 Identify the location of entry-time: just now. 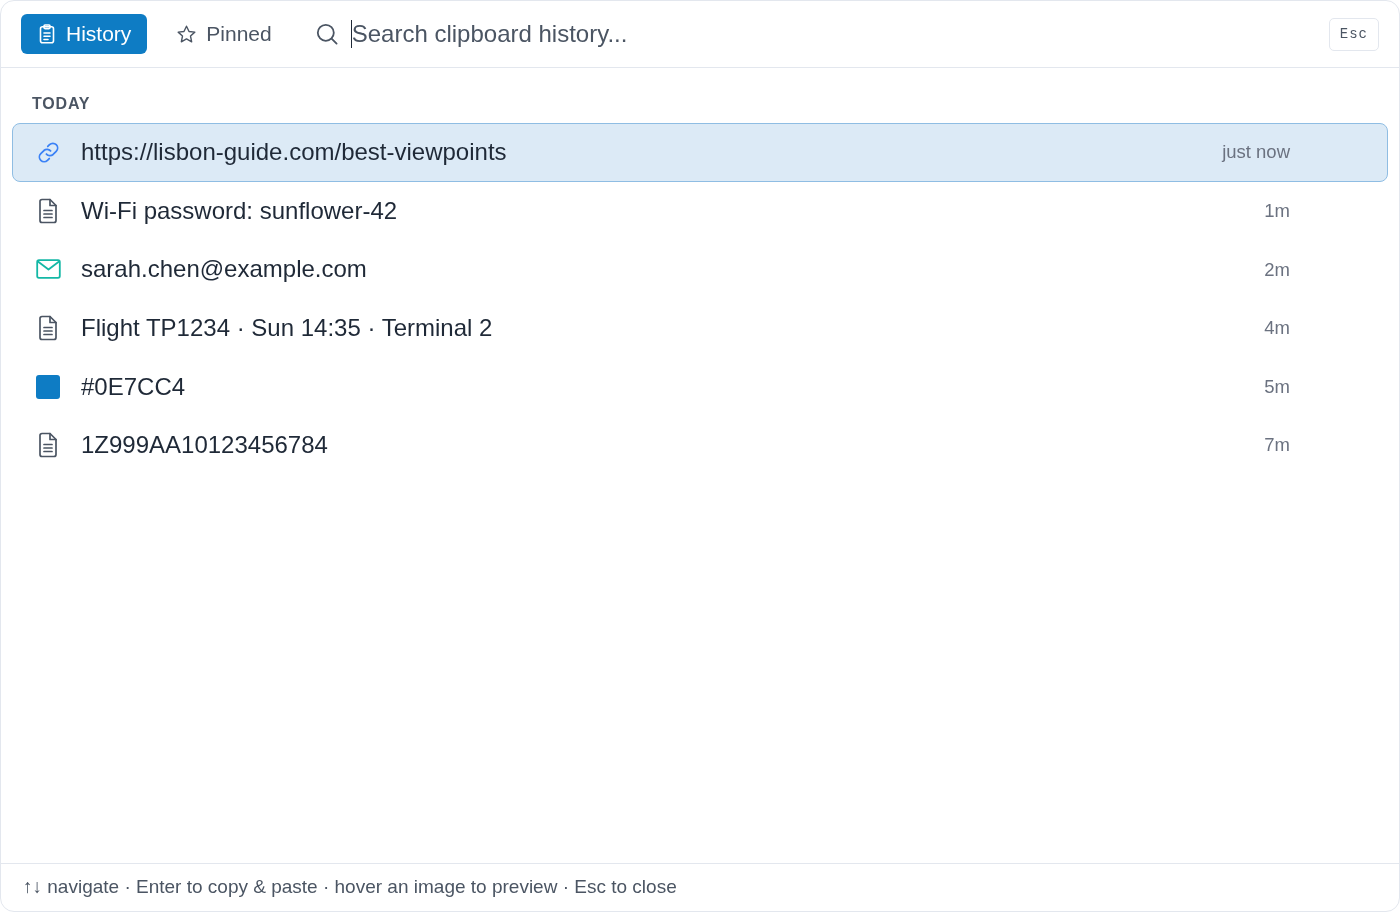
(1256, 152).